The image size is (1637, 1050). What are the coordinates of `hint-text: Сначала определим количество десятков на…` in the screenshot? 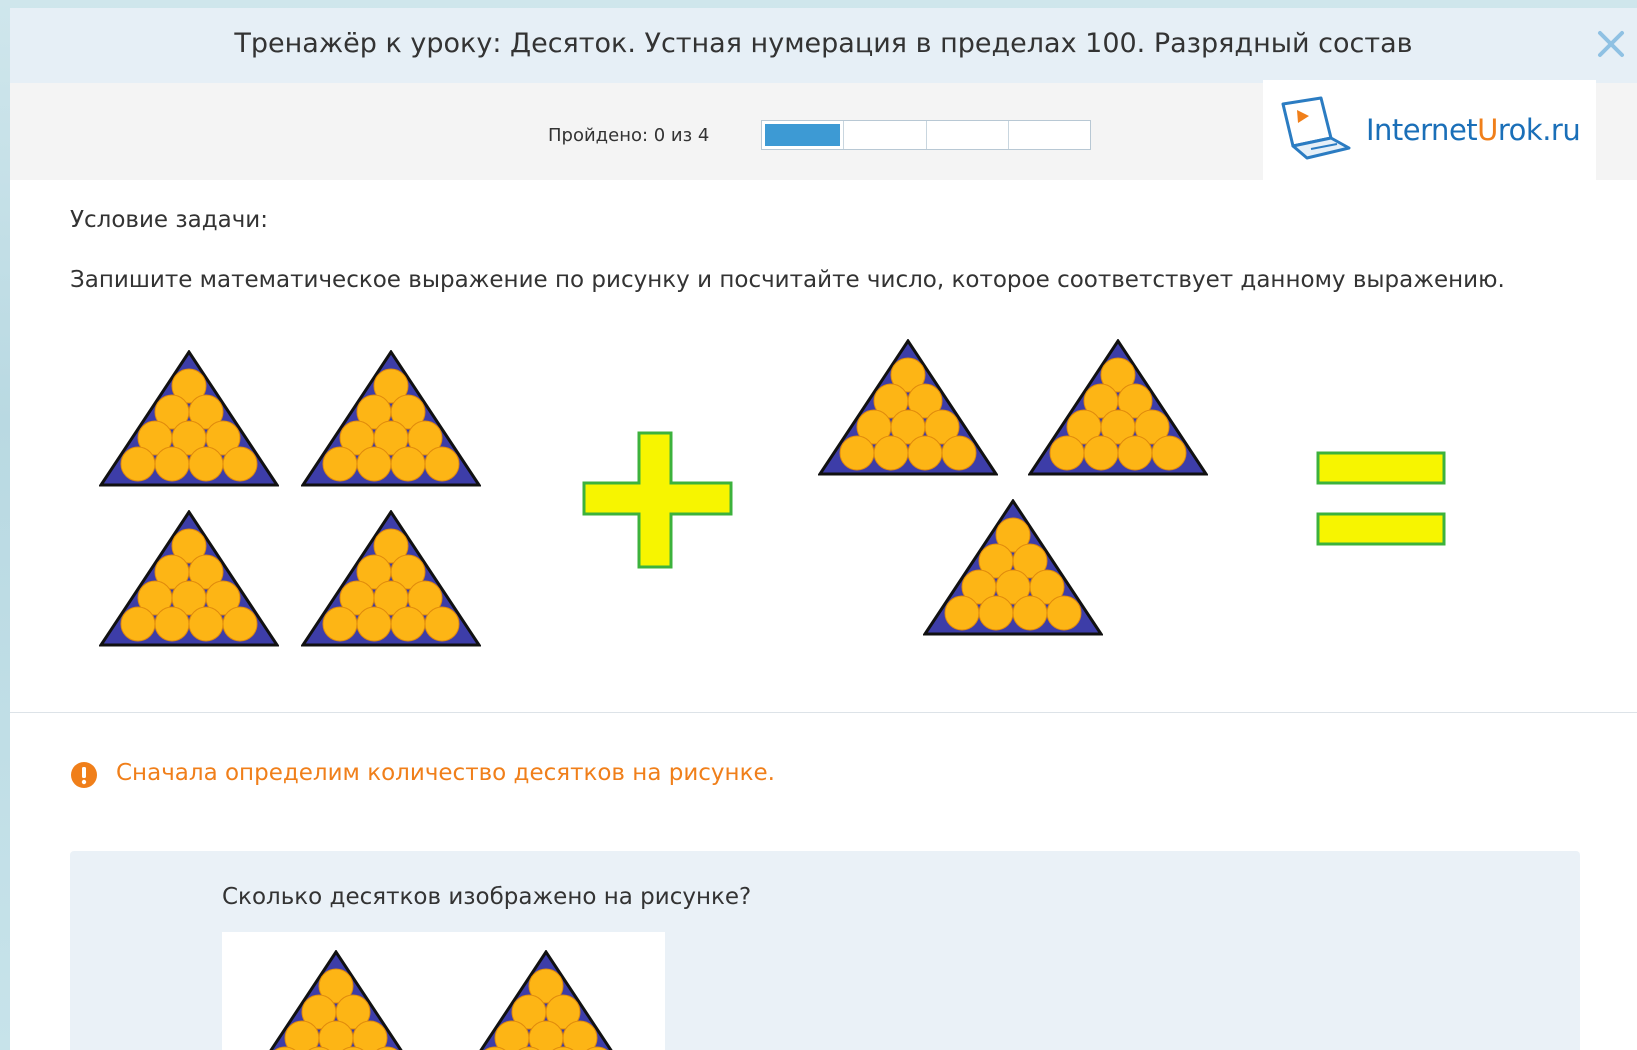 It's located at (445, 773).